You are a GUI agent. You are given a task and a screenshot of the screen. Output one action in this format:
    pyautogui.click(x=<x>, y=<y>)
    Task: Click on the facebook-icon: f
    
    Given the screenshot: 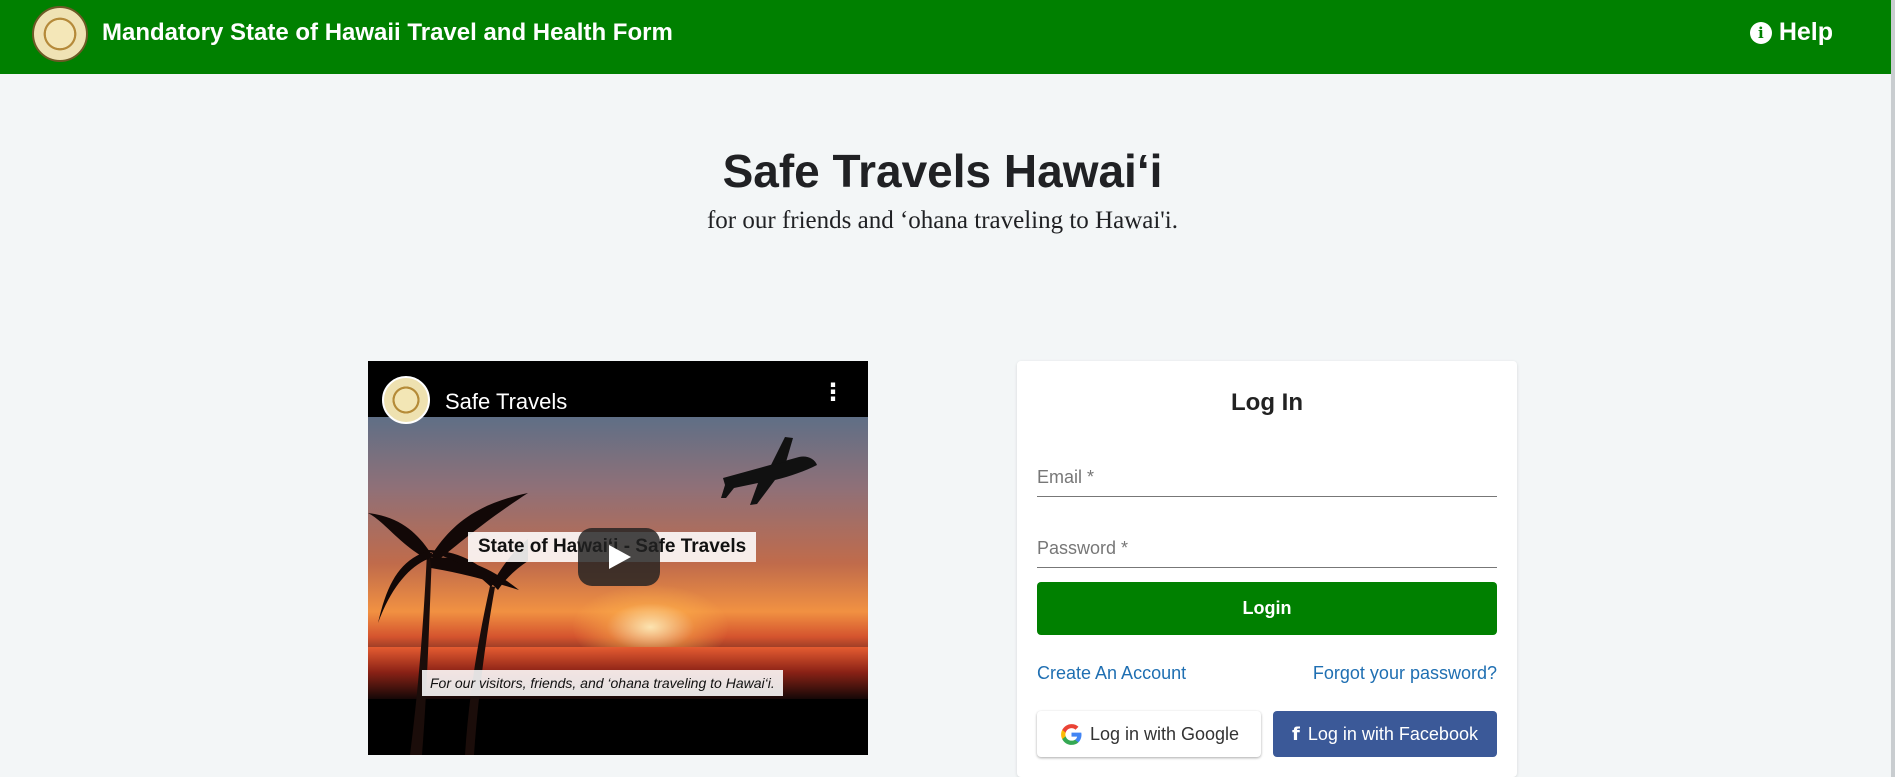 What is the action you would take?
    pyautogui.click(x=1296, y=734)
    